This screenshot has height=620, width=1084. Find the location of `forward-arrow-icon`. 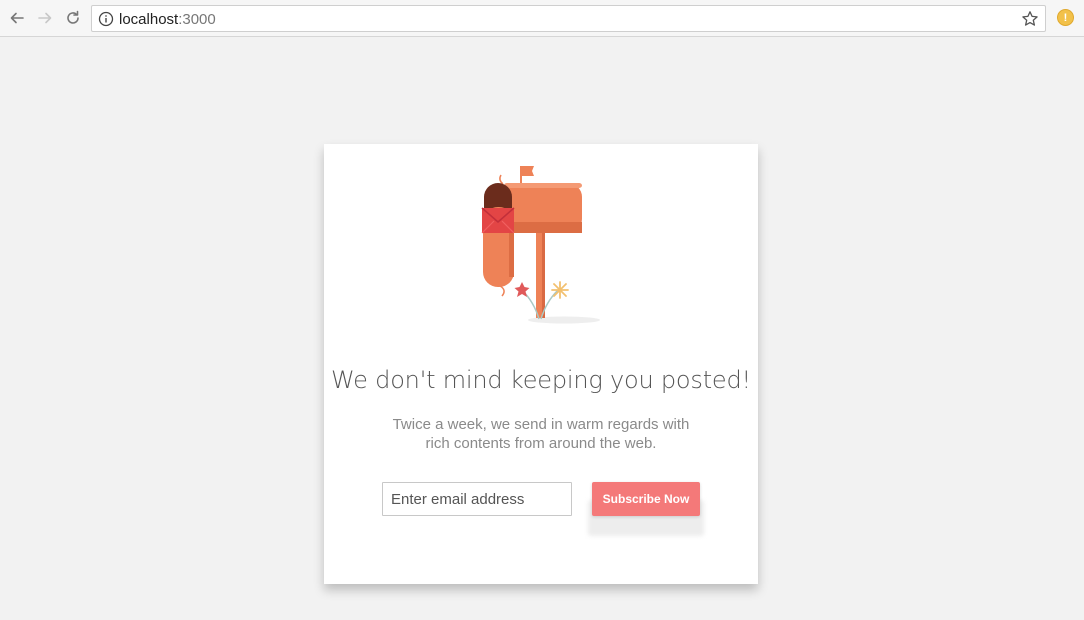

forward-arrow-icon is located at coordinates (45, 18).